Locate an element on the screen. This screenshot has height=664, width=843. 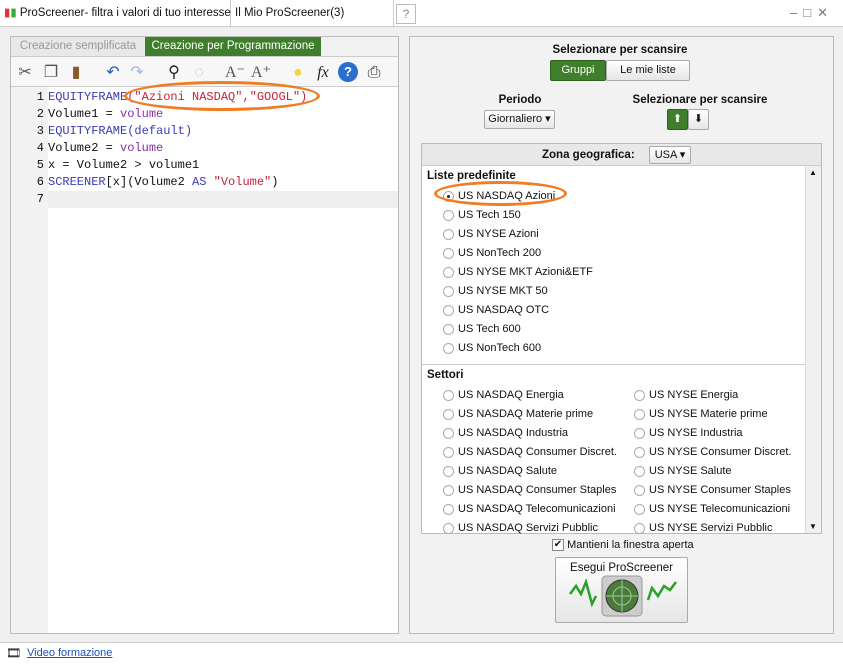
highlight-annotation is located at coordinates (222, 96).